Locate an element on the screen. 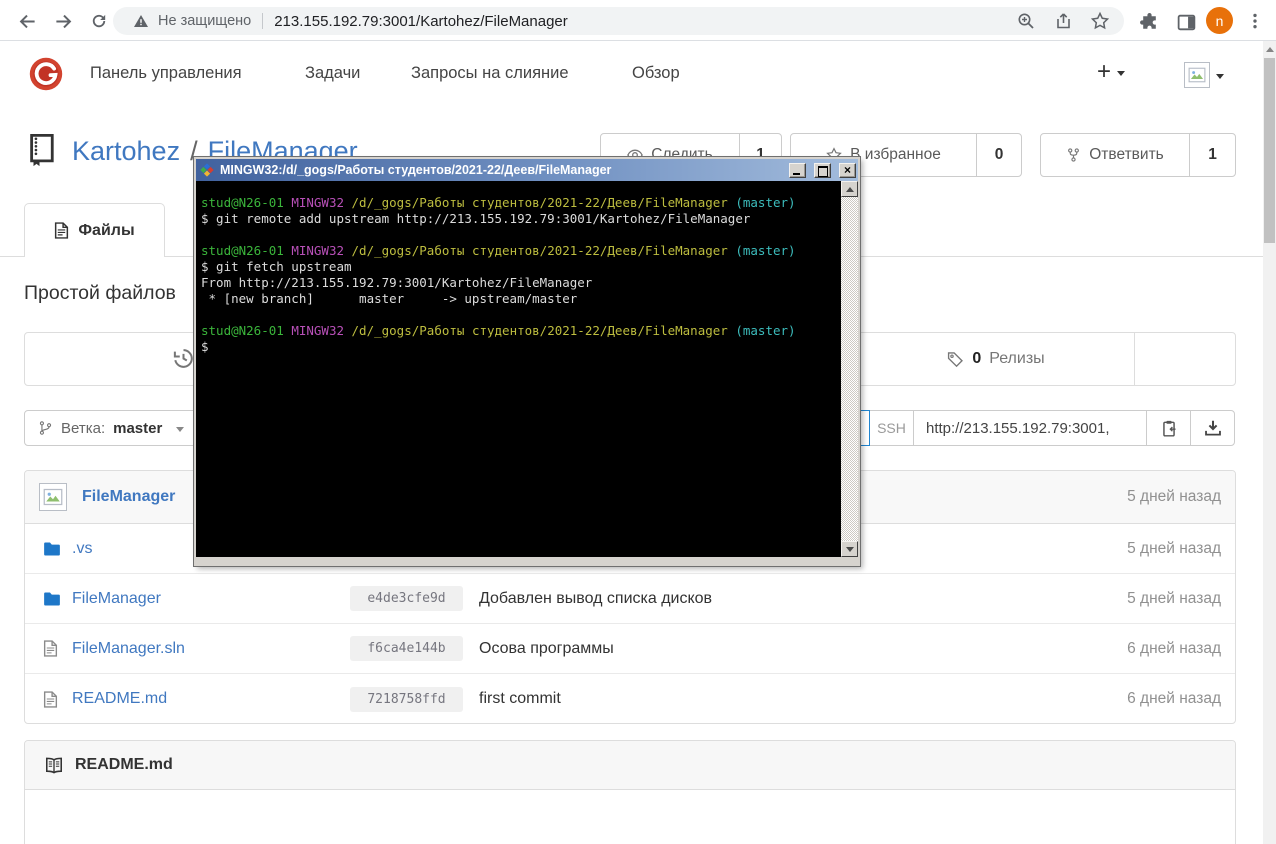 This screenshot has width=1276, height=844. plus-icon: + is located at coordinates (1104, 71).